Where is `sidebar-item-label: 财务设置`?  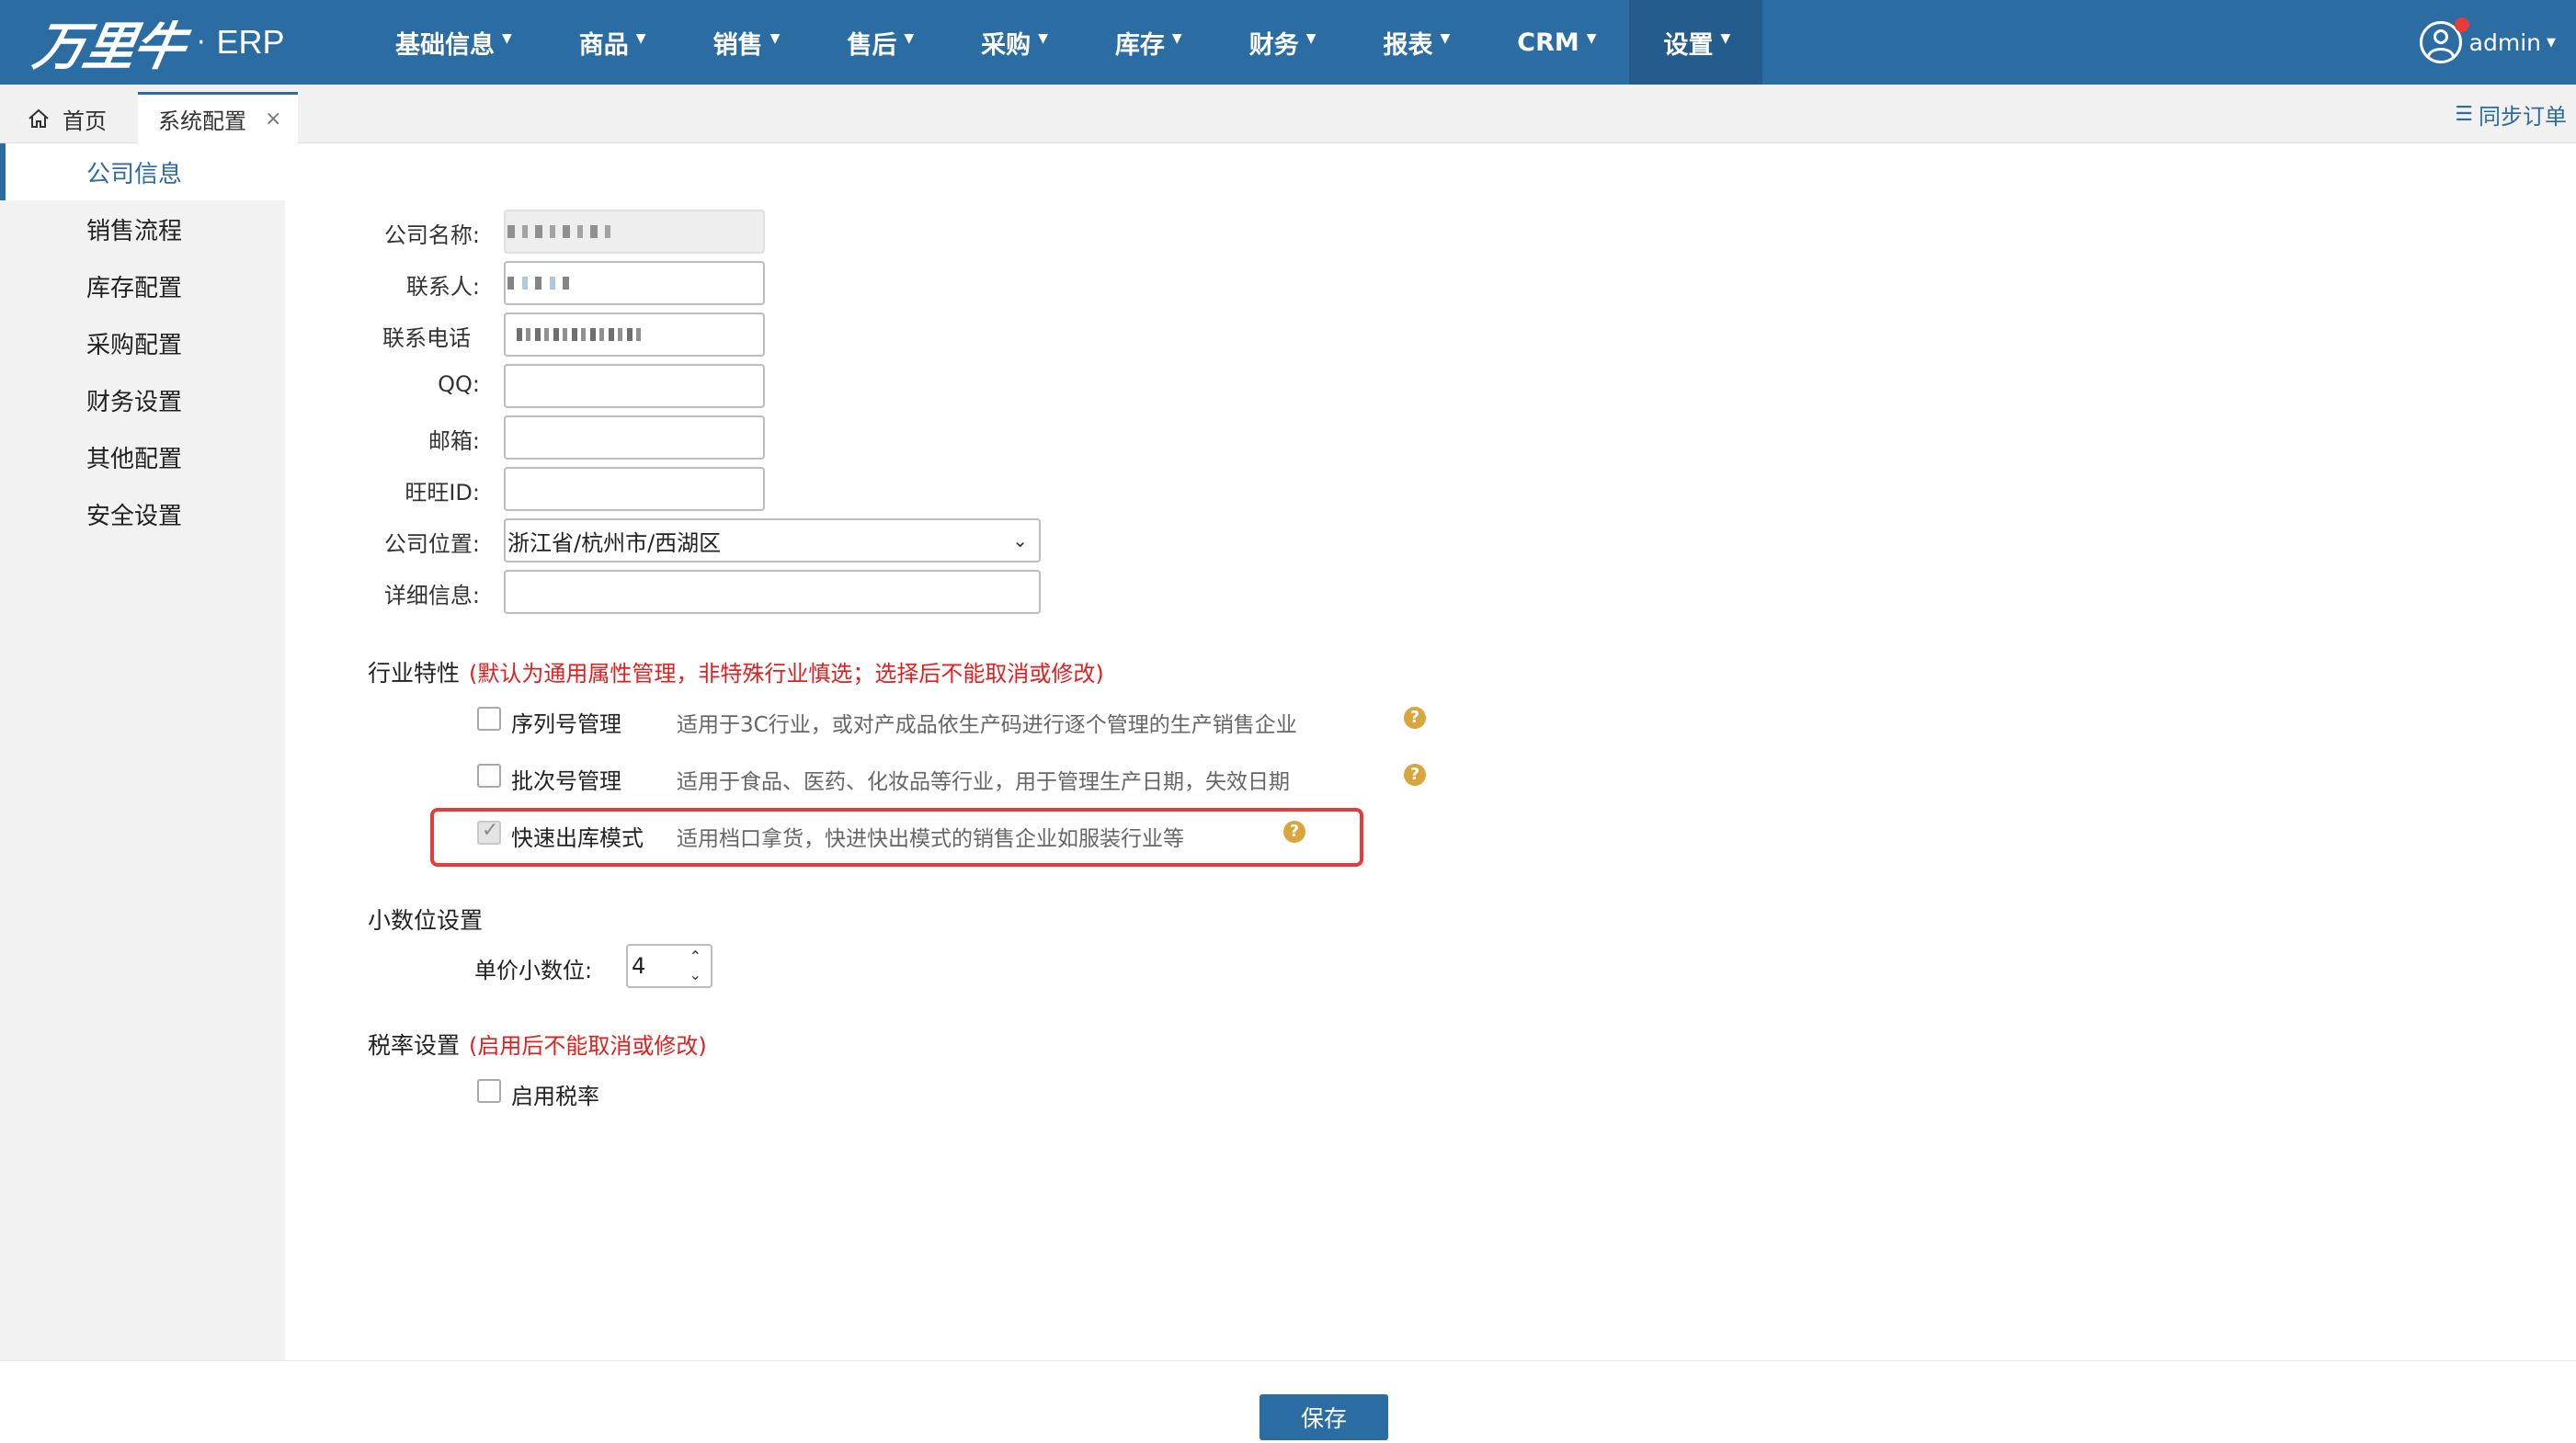
sidebar-item-label: 财务设置 is located at coordinates (134, 402).